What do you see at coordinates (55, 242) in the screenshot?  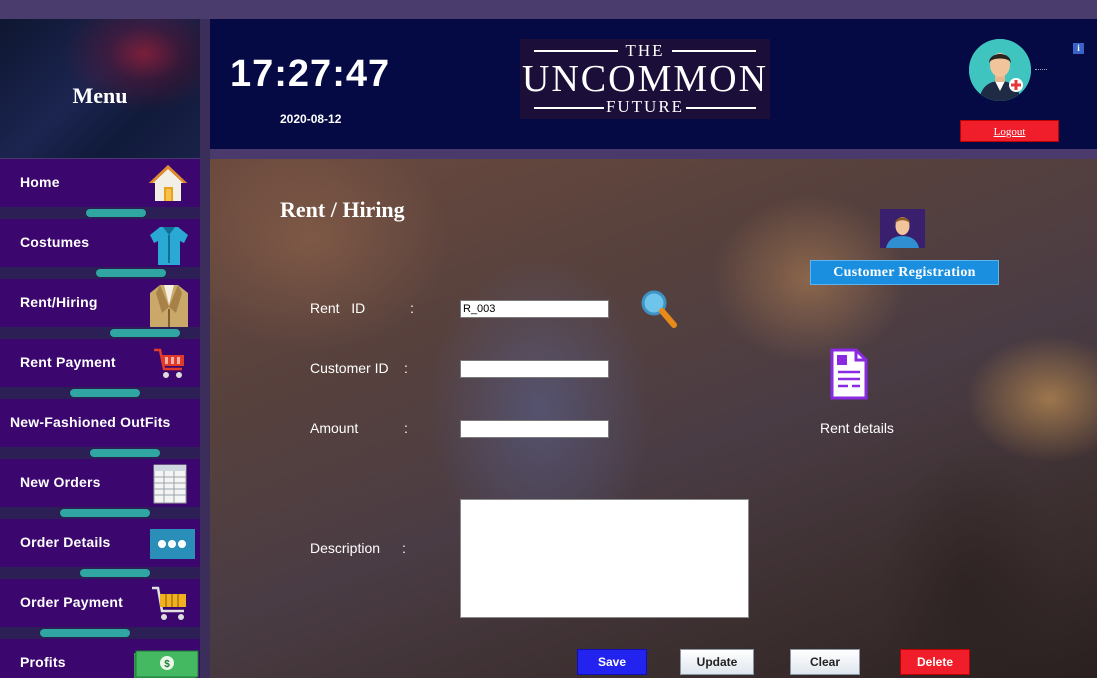 I see `sidebar-item-label: Costumes` at bounding box center [55, 242].